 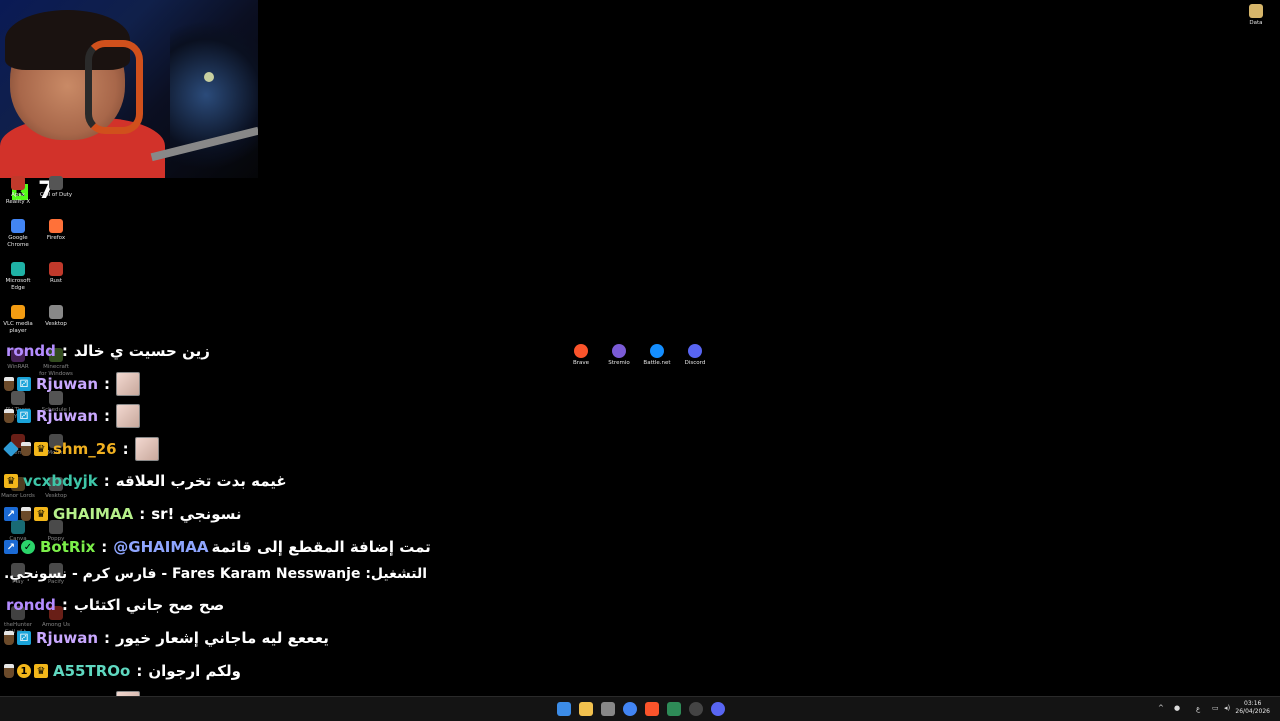 I want to click on desktop-icon-label: Rust, so click(x=56, y=281).